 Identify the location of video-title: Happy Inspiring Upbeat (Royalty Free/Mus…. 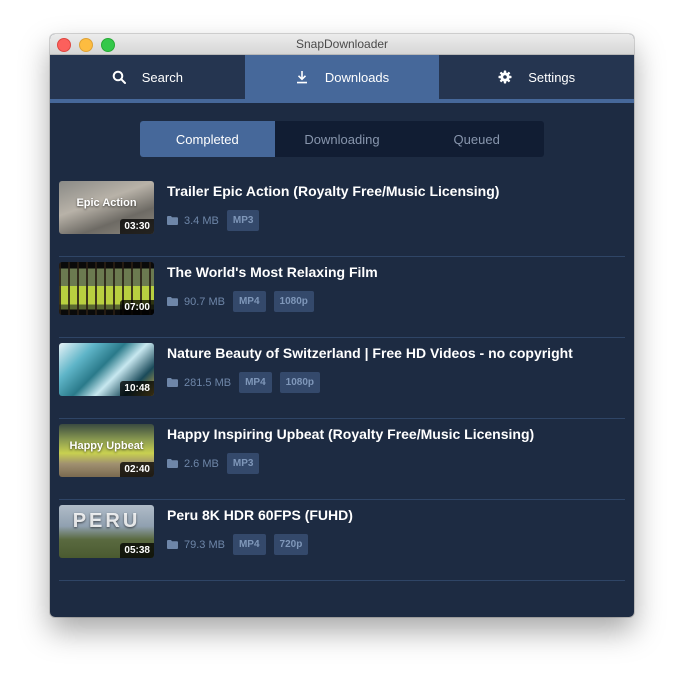
(351, 434).